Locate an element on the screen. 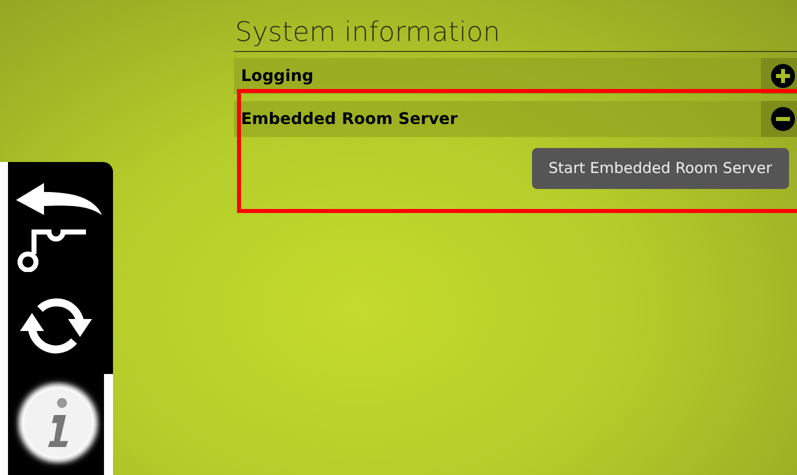 Image resolution: width=797 pixels, height=475 pixels. expand-icon is located at coordinates (783, 76).